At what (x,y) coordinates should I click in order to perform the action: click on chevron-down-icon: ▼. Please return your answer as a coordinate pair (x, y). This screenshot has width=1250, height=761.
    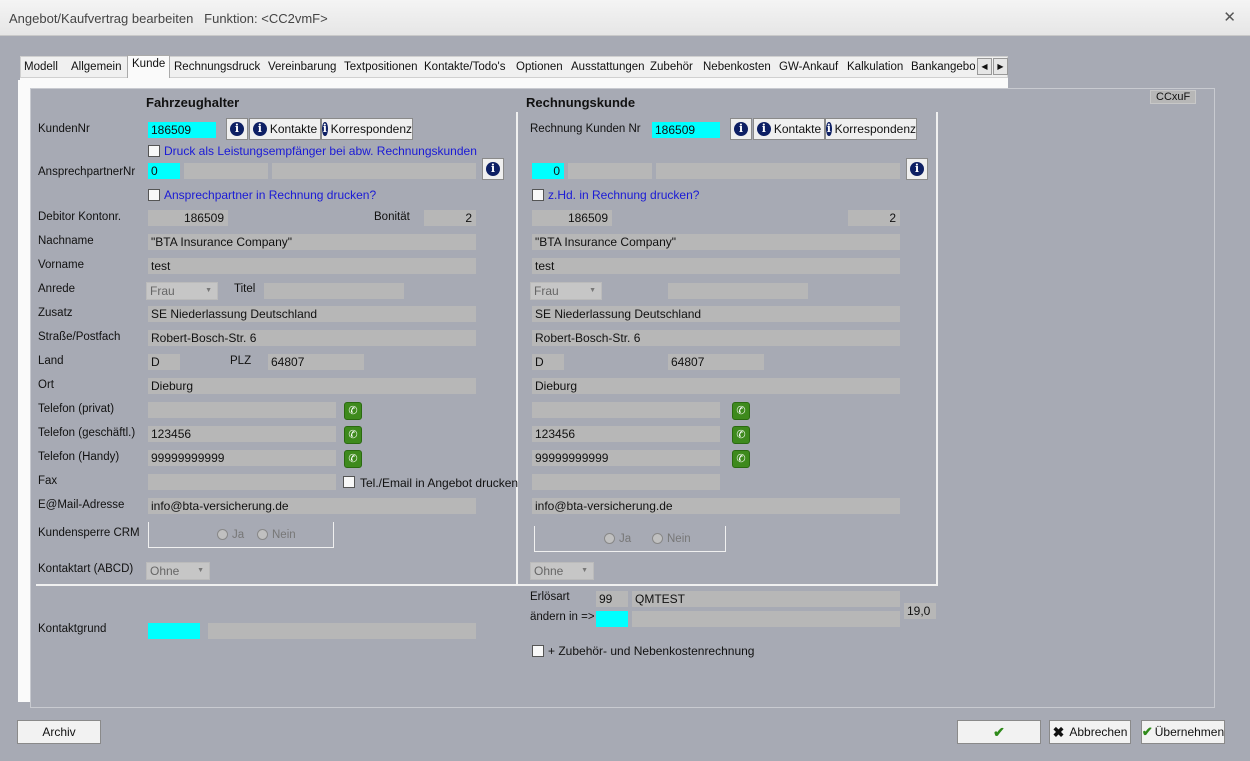
    Looking at the image, I should click on (200, 570).